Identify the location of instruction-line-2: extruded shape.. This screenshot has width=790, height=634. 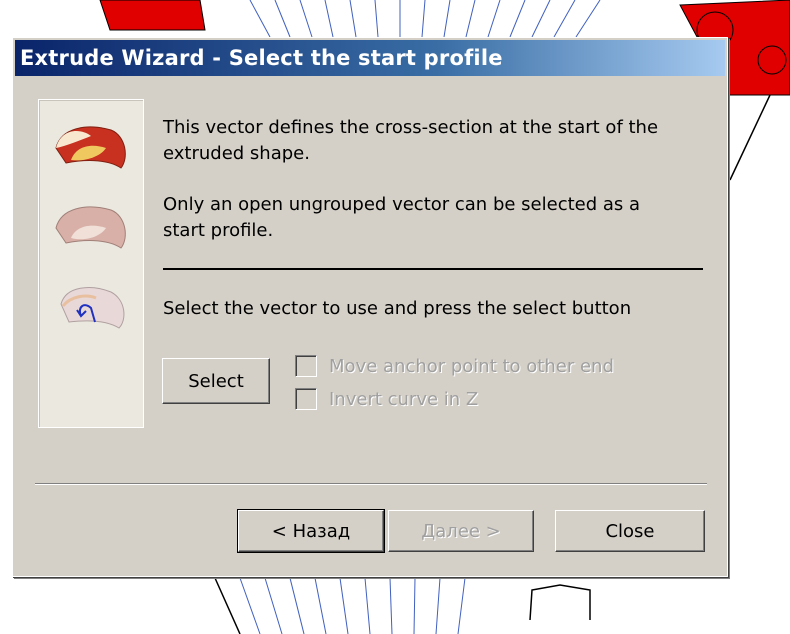
(236, 153).